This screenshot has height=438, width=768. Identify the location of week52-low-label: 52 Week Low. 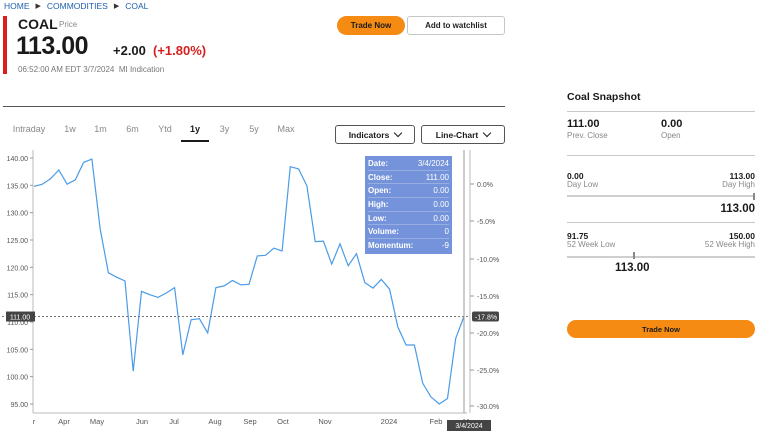
(591, 244).